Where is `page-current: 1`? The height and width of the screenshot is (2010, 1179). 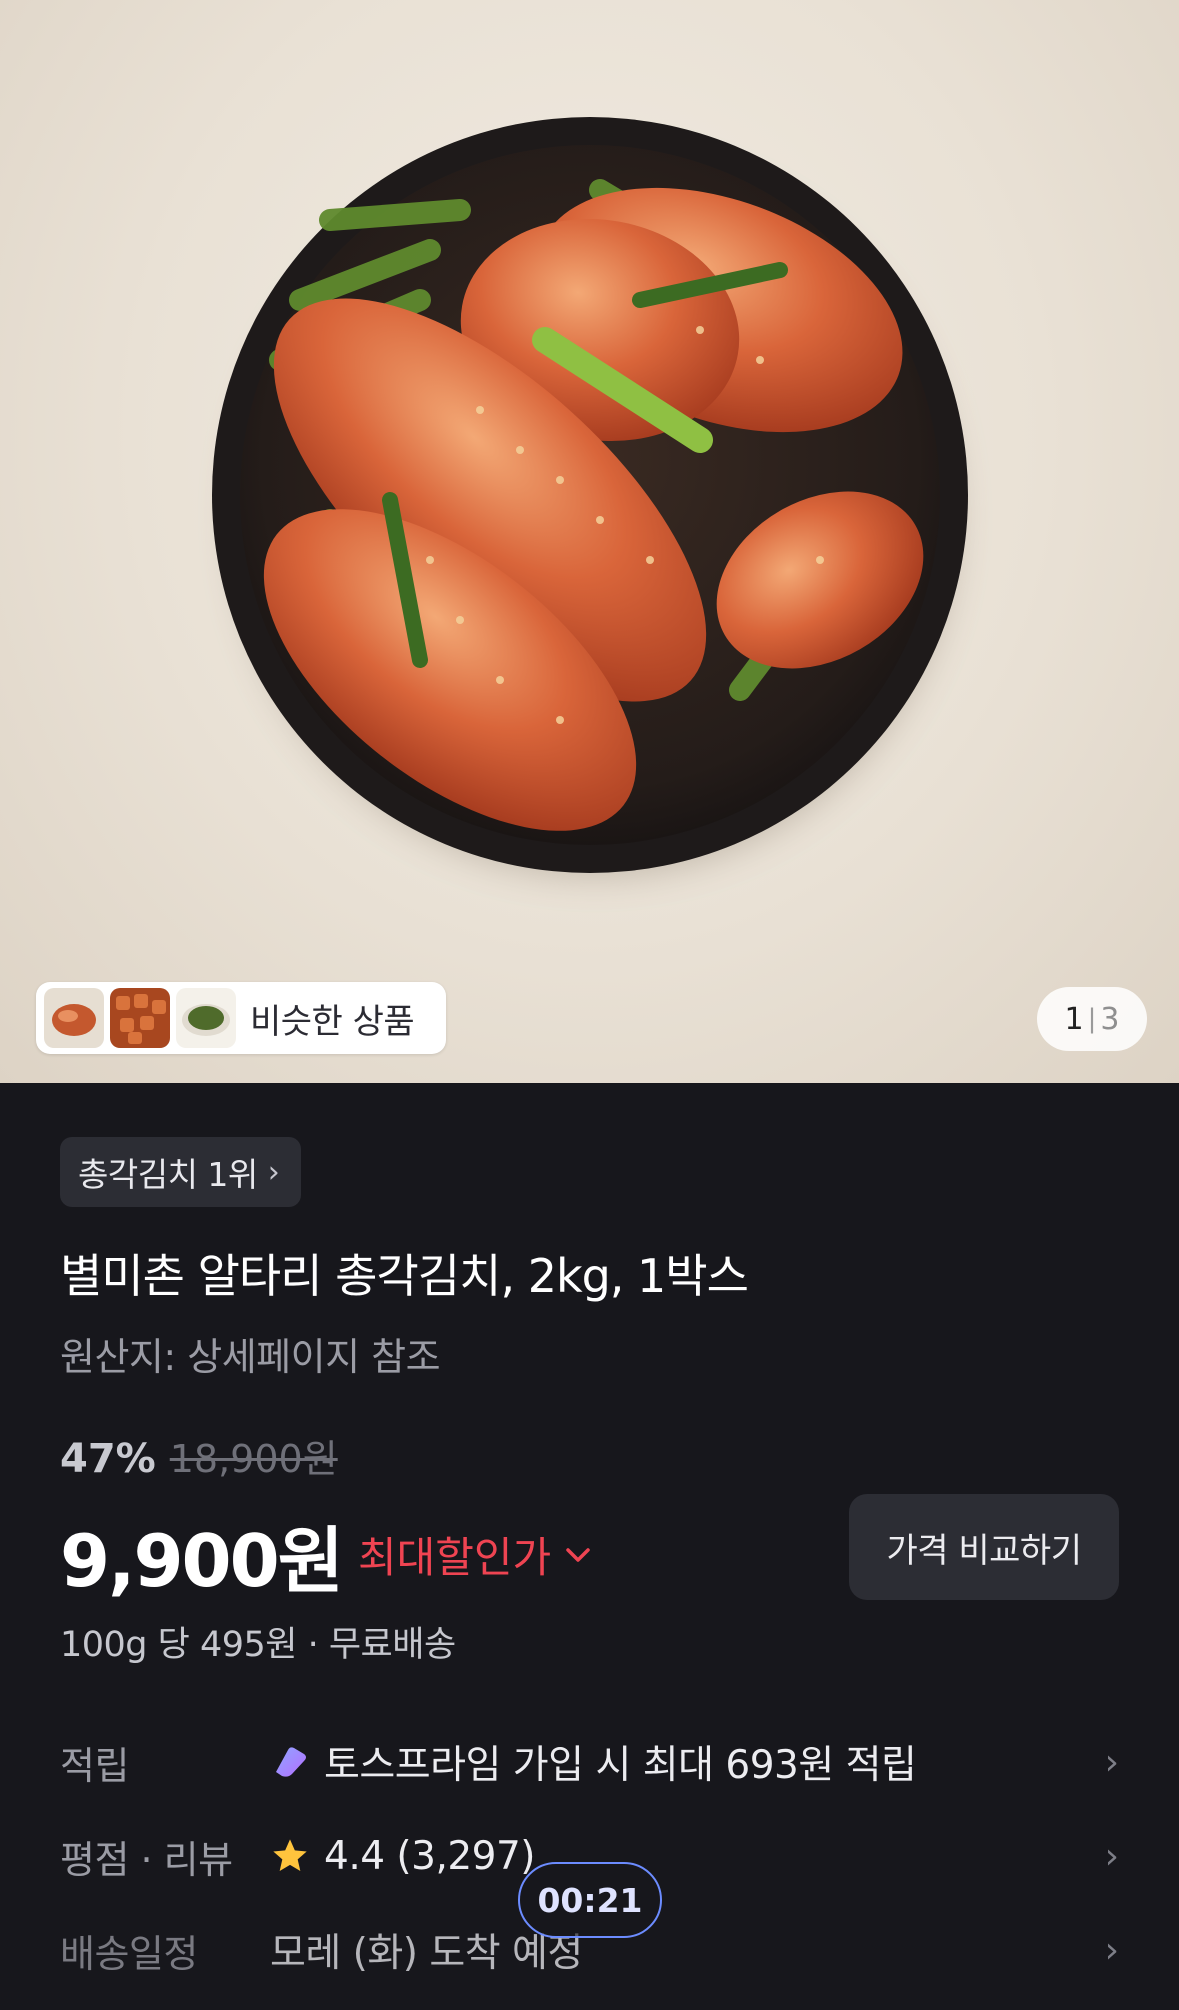
page-current: 1 is located at coordinates (1074, 1019).